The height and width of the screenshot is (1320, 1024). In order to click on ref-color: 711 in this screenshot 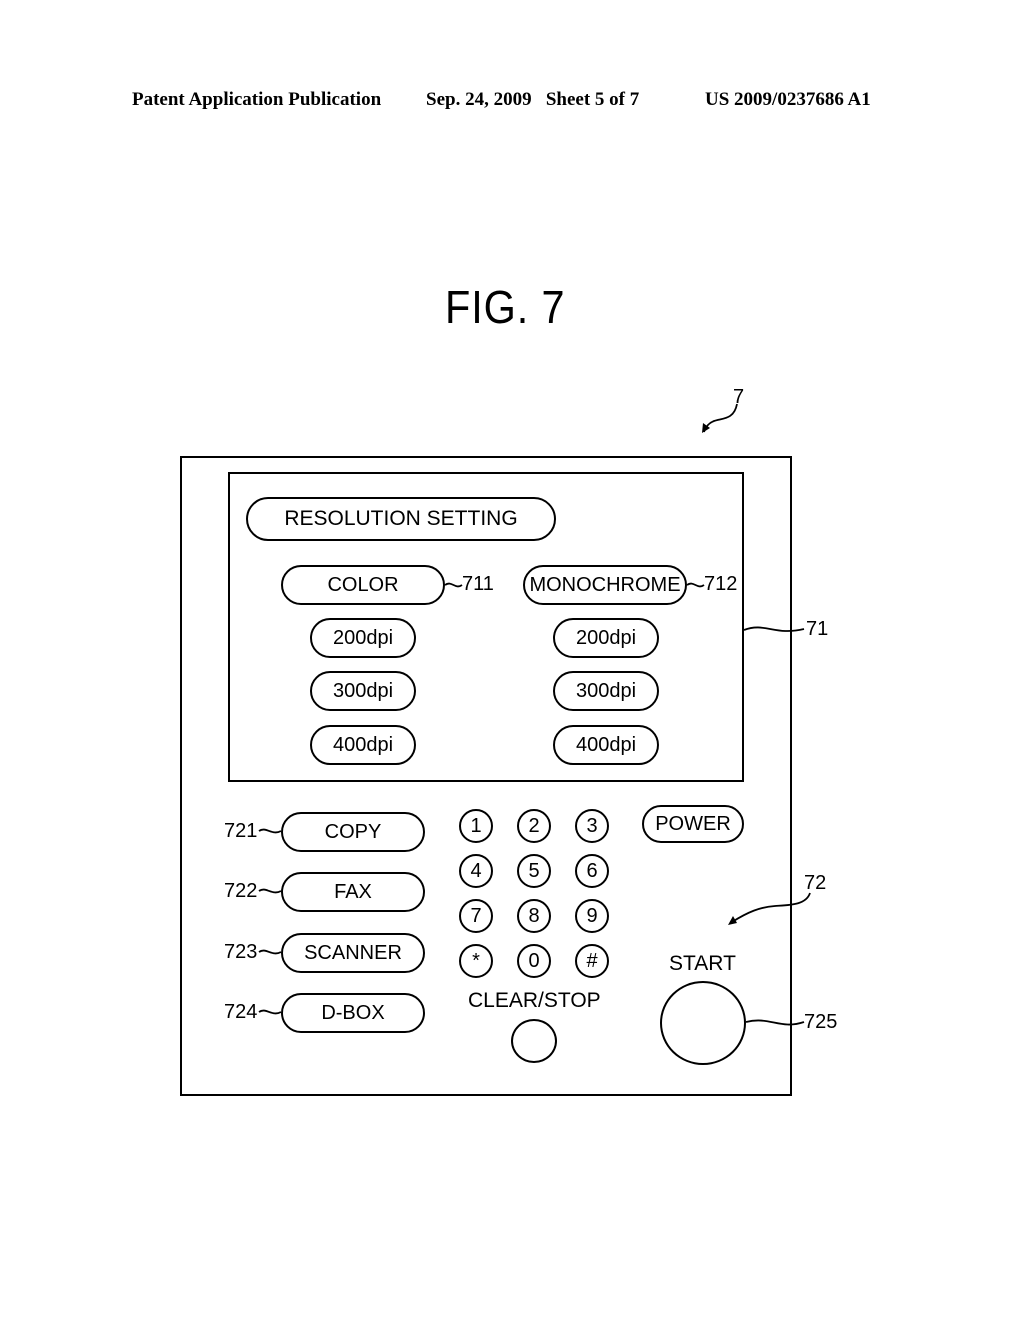, I will do `click(478, 584)`.